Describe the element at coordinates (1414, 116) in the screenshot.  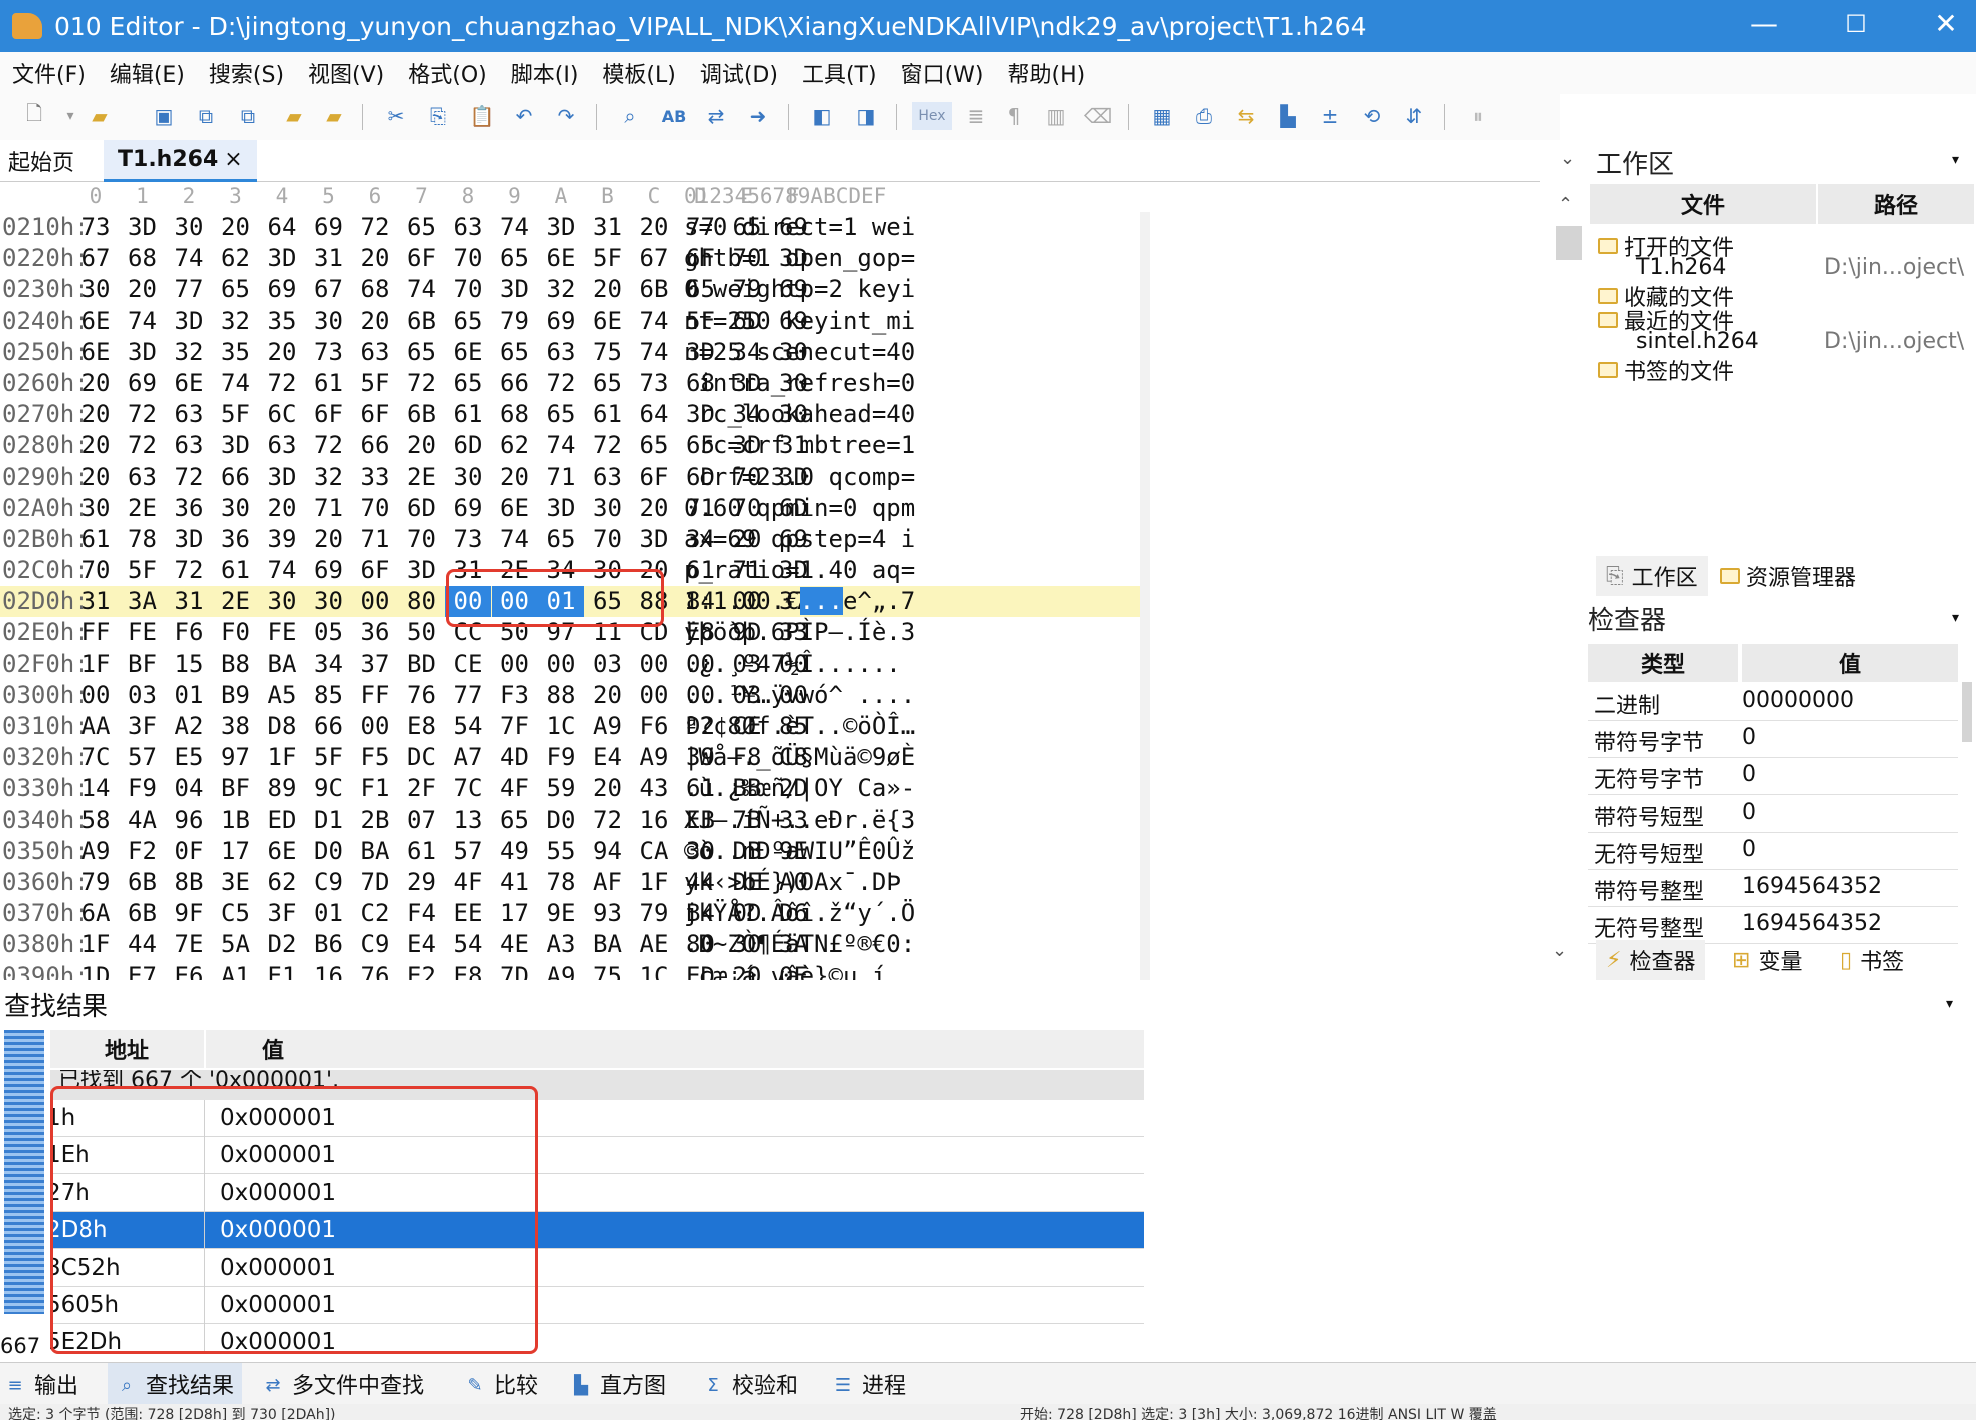
I see `base-convert-icon: ⇵` at that location.